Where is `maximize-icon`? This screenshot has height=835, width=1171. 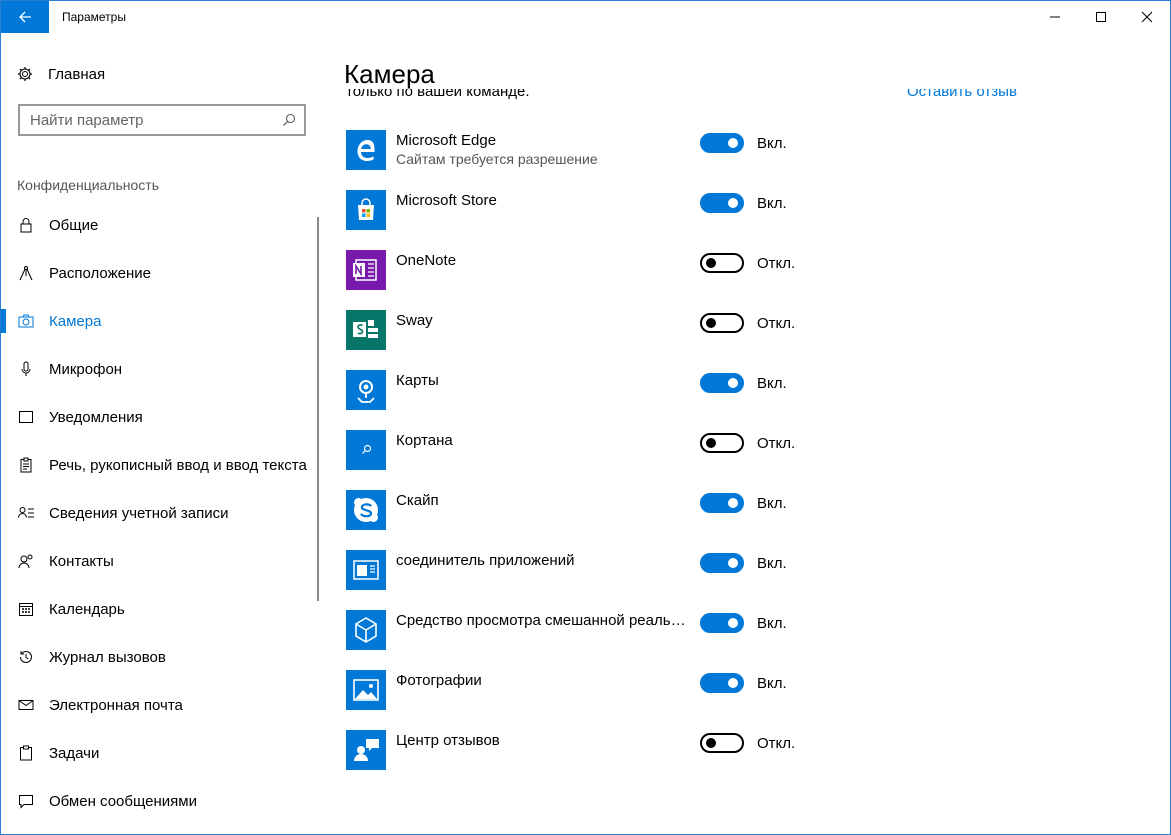
maximize-icon is located at coordinates (1101, 17).